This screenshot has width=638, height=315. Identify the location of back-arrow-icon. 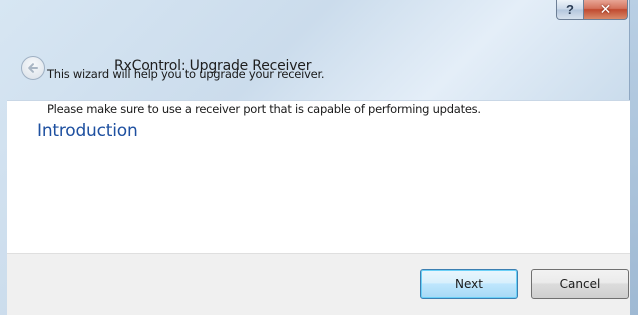
(33, 68).